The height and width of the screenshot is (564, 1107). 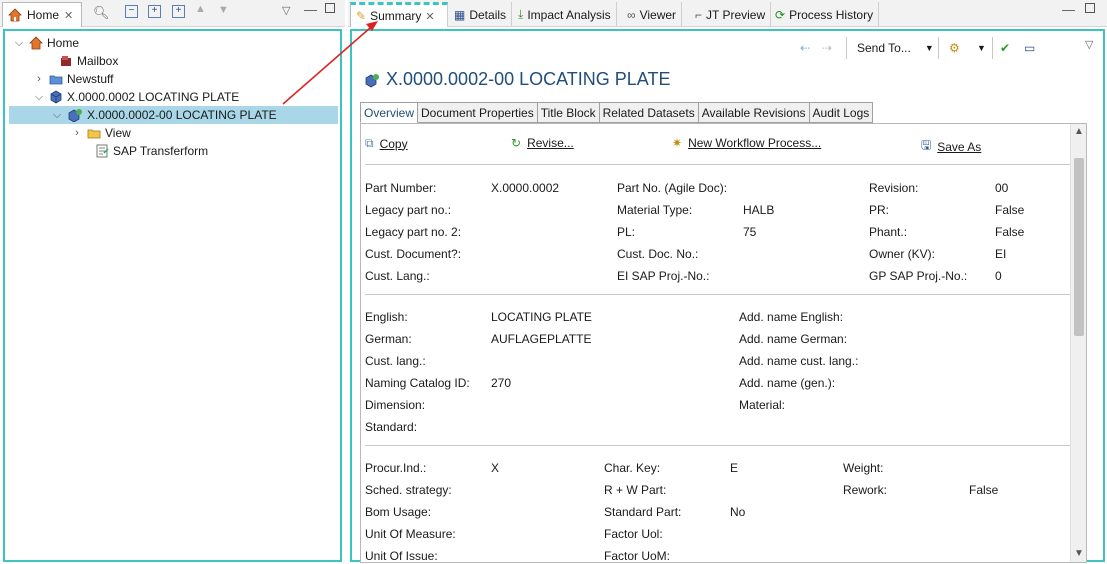 I want to click on vertical-scrollbar: ▲ ▼, so click(x=1078, y=343).